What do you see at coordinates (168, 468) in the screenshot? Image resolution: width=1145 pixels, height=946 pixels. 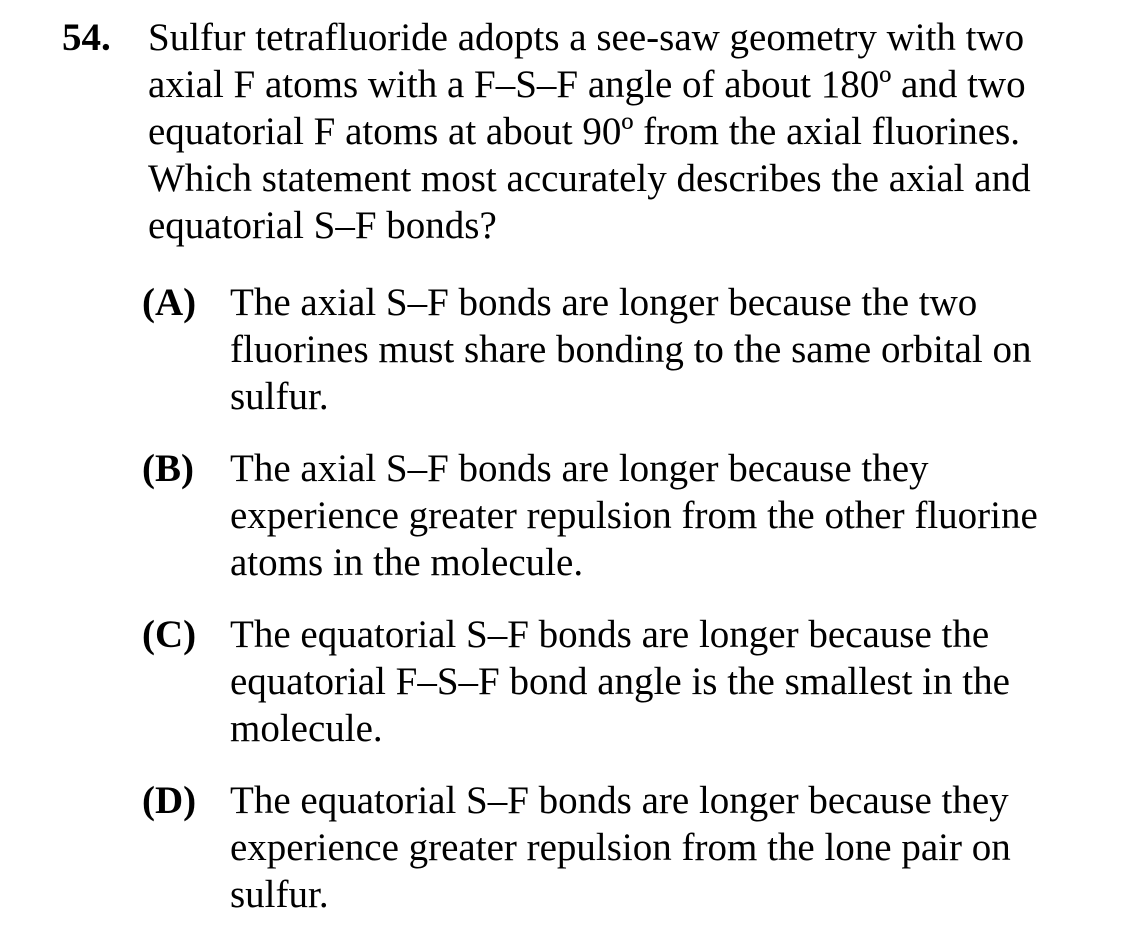 I see `choice-letter: (B)` at bounding box center [168, 468].